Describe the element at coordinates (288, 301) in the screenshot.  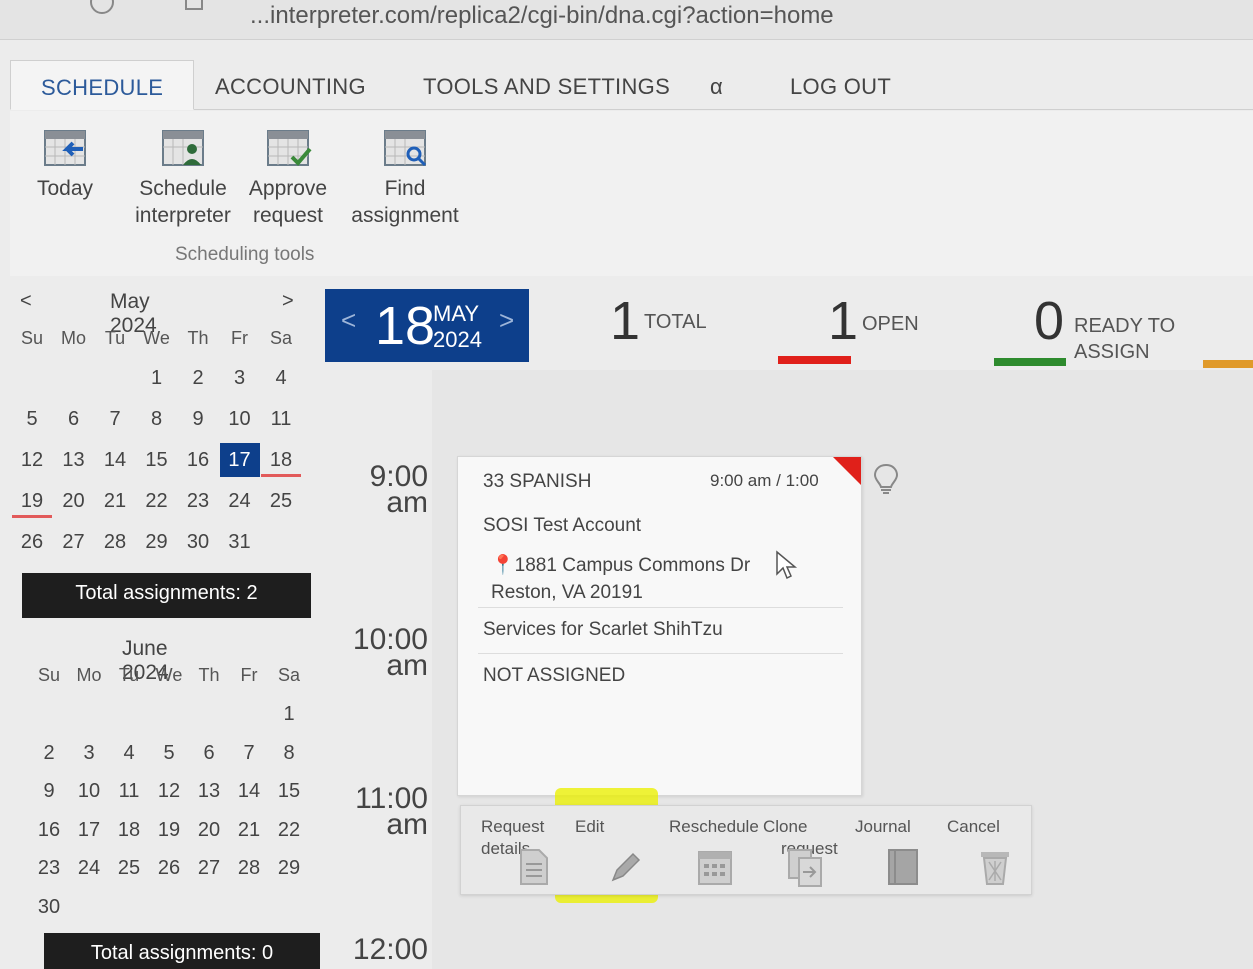
I see `next-month-button: >` at that location.